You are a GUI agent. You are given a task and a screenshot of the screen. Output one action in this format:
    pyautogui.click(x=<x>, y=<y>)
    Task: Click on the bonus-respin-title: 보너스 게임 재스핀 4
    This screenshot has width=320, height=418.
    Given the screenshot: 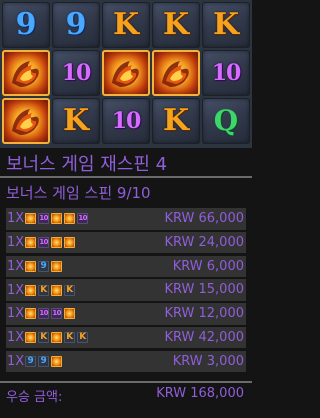 What is the action you would take?
    pyautogui.click(x=87, y=164)
    